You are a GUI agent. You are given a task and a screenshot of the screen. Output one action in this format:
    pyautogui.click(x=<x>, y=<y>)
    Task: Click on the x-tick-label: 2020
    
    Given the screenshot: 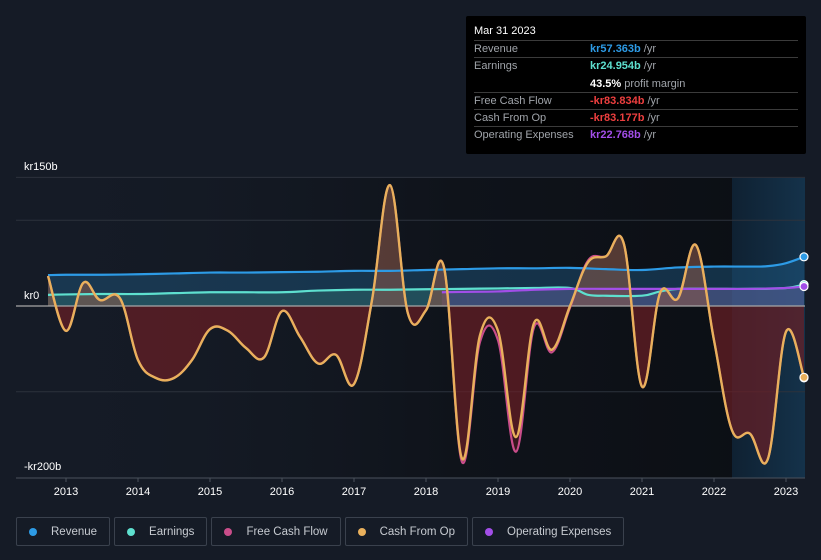 What is the action you would take?
    pyautogui.click(x=570, y=492)
    